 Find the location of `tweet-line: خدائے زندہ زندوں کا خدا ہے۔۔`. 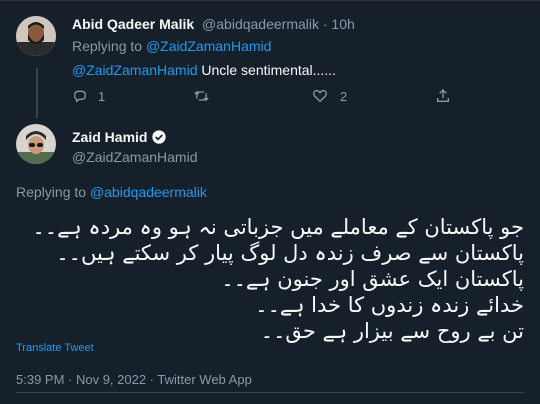

tweet-line: خدائے زندہ زندوں کا خدا ہے۔۔ is located at coordinates (389, 305).